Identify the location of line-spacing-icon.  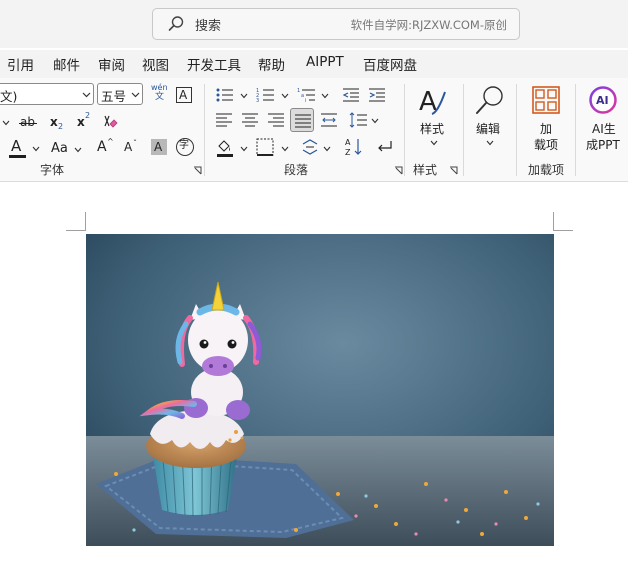
(358, 120).